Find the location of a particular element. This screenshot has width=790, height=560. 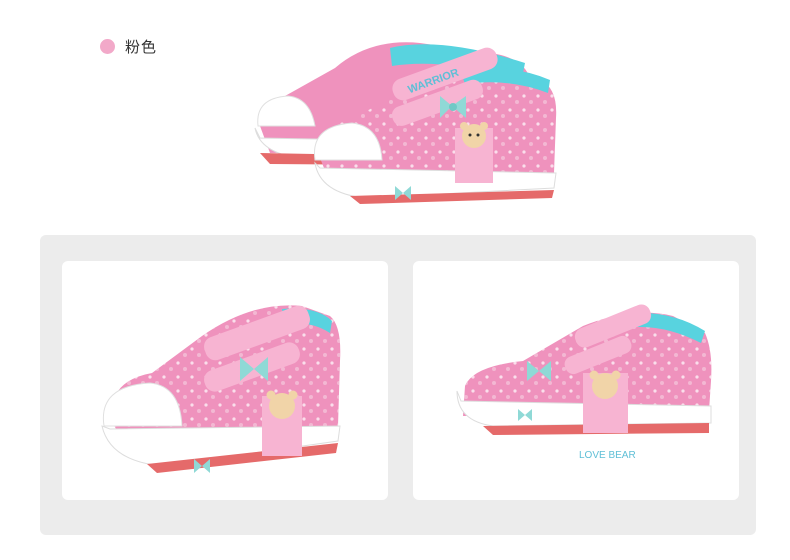

color-option: 粉色 is located at coordinates (128, 46).